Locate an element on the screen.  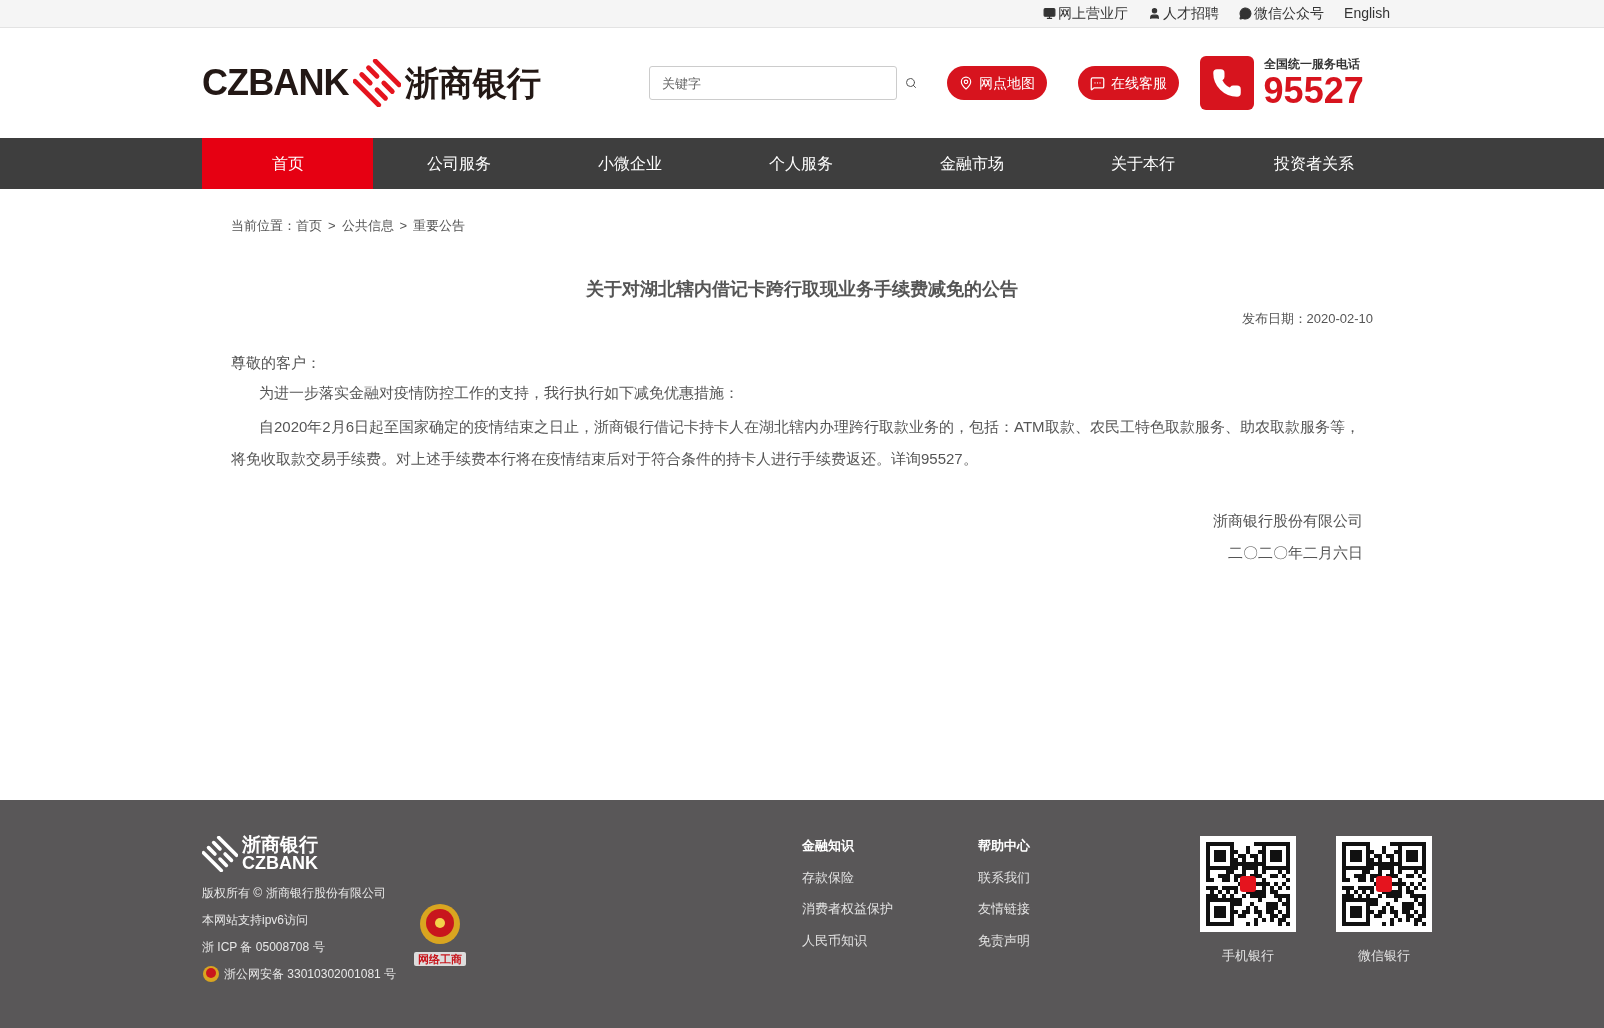
top-link: English is located at coordinates (1367, 13).